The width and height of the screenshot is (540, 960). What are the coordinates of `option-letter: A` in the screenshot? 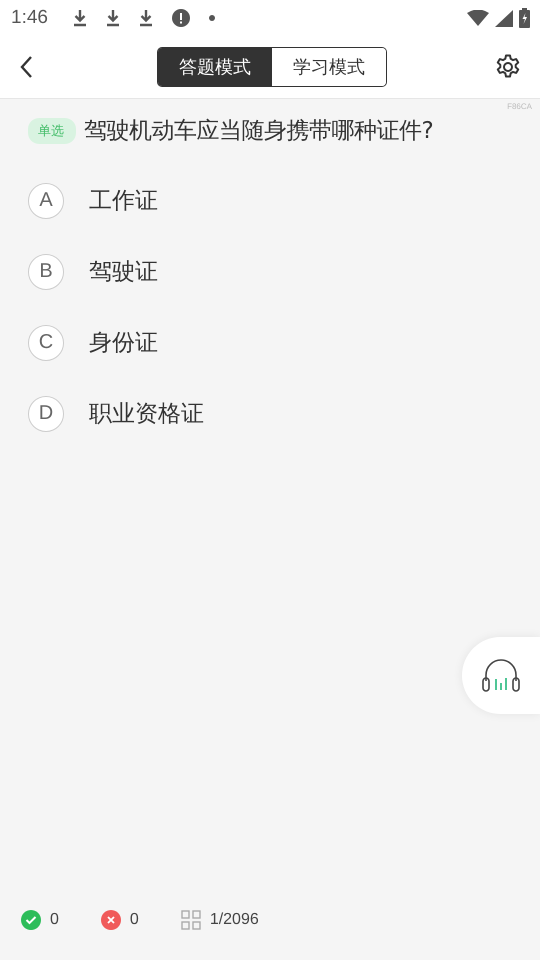 It's located at (46, 200).